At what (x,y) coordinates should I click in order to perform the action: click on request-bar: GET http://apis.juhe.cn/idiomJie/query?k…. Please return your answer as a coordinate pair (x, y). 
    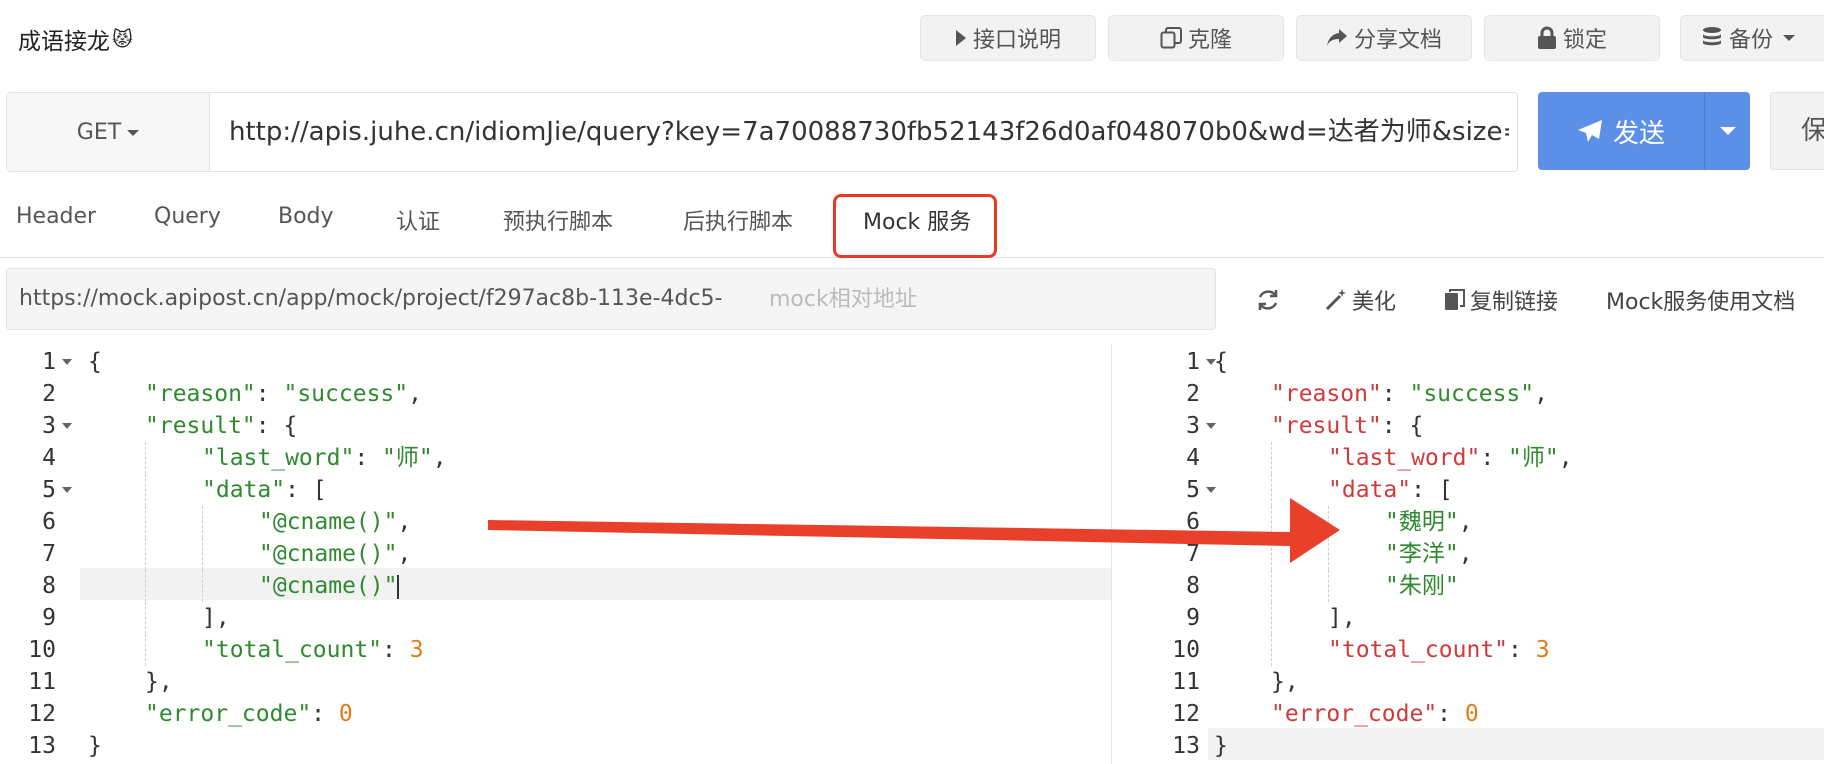
    Looking at the image, I should click on (762, 132).